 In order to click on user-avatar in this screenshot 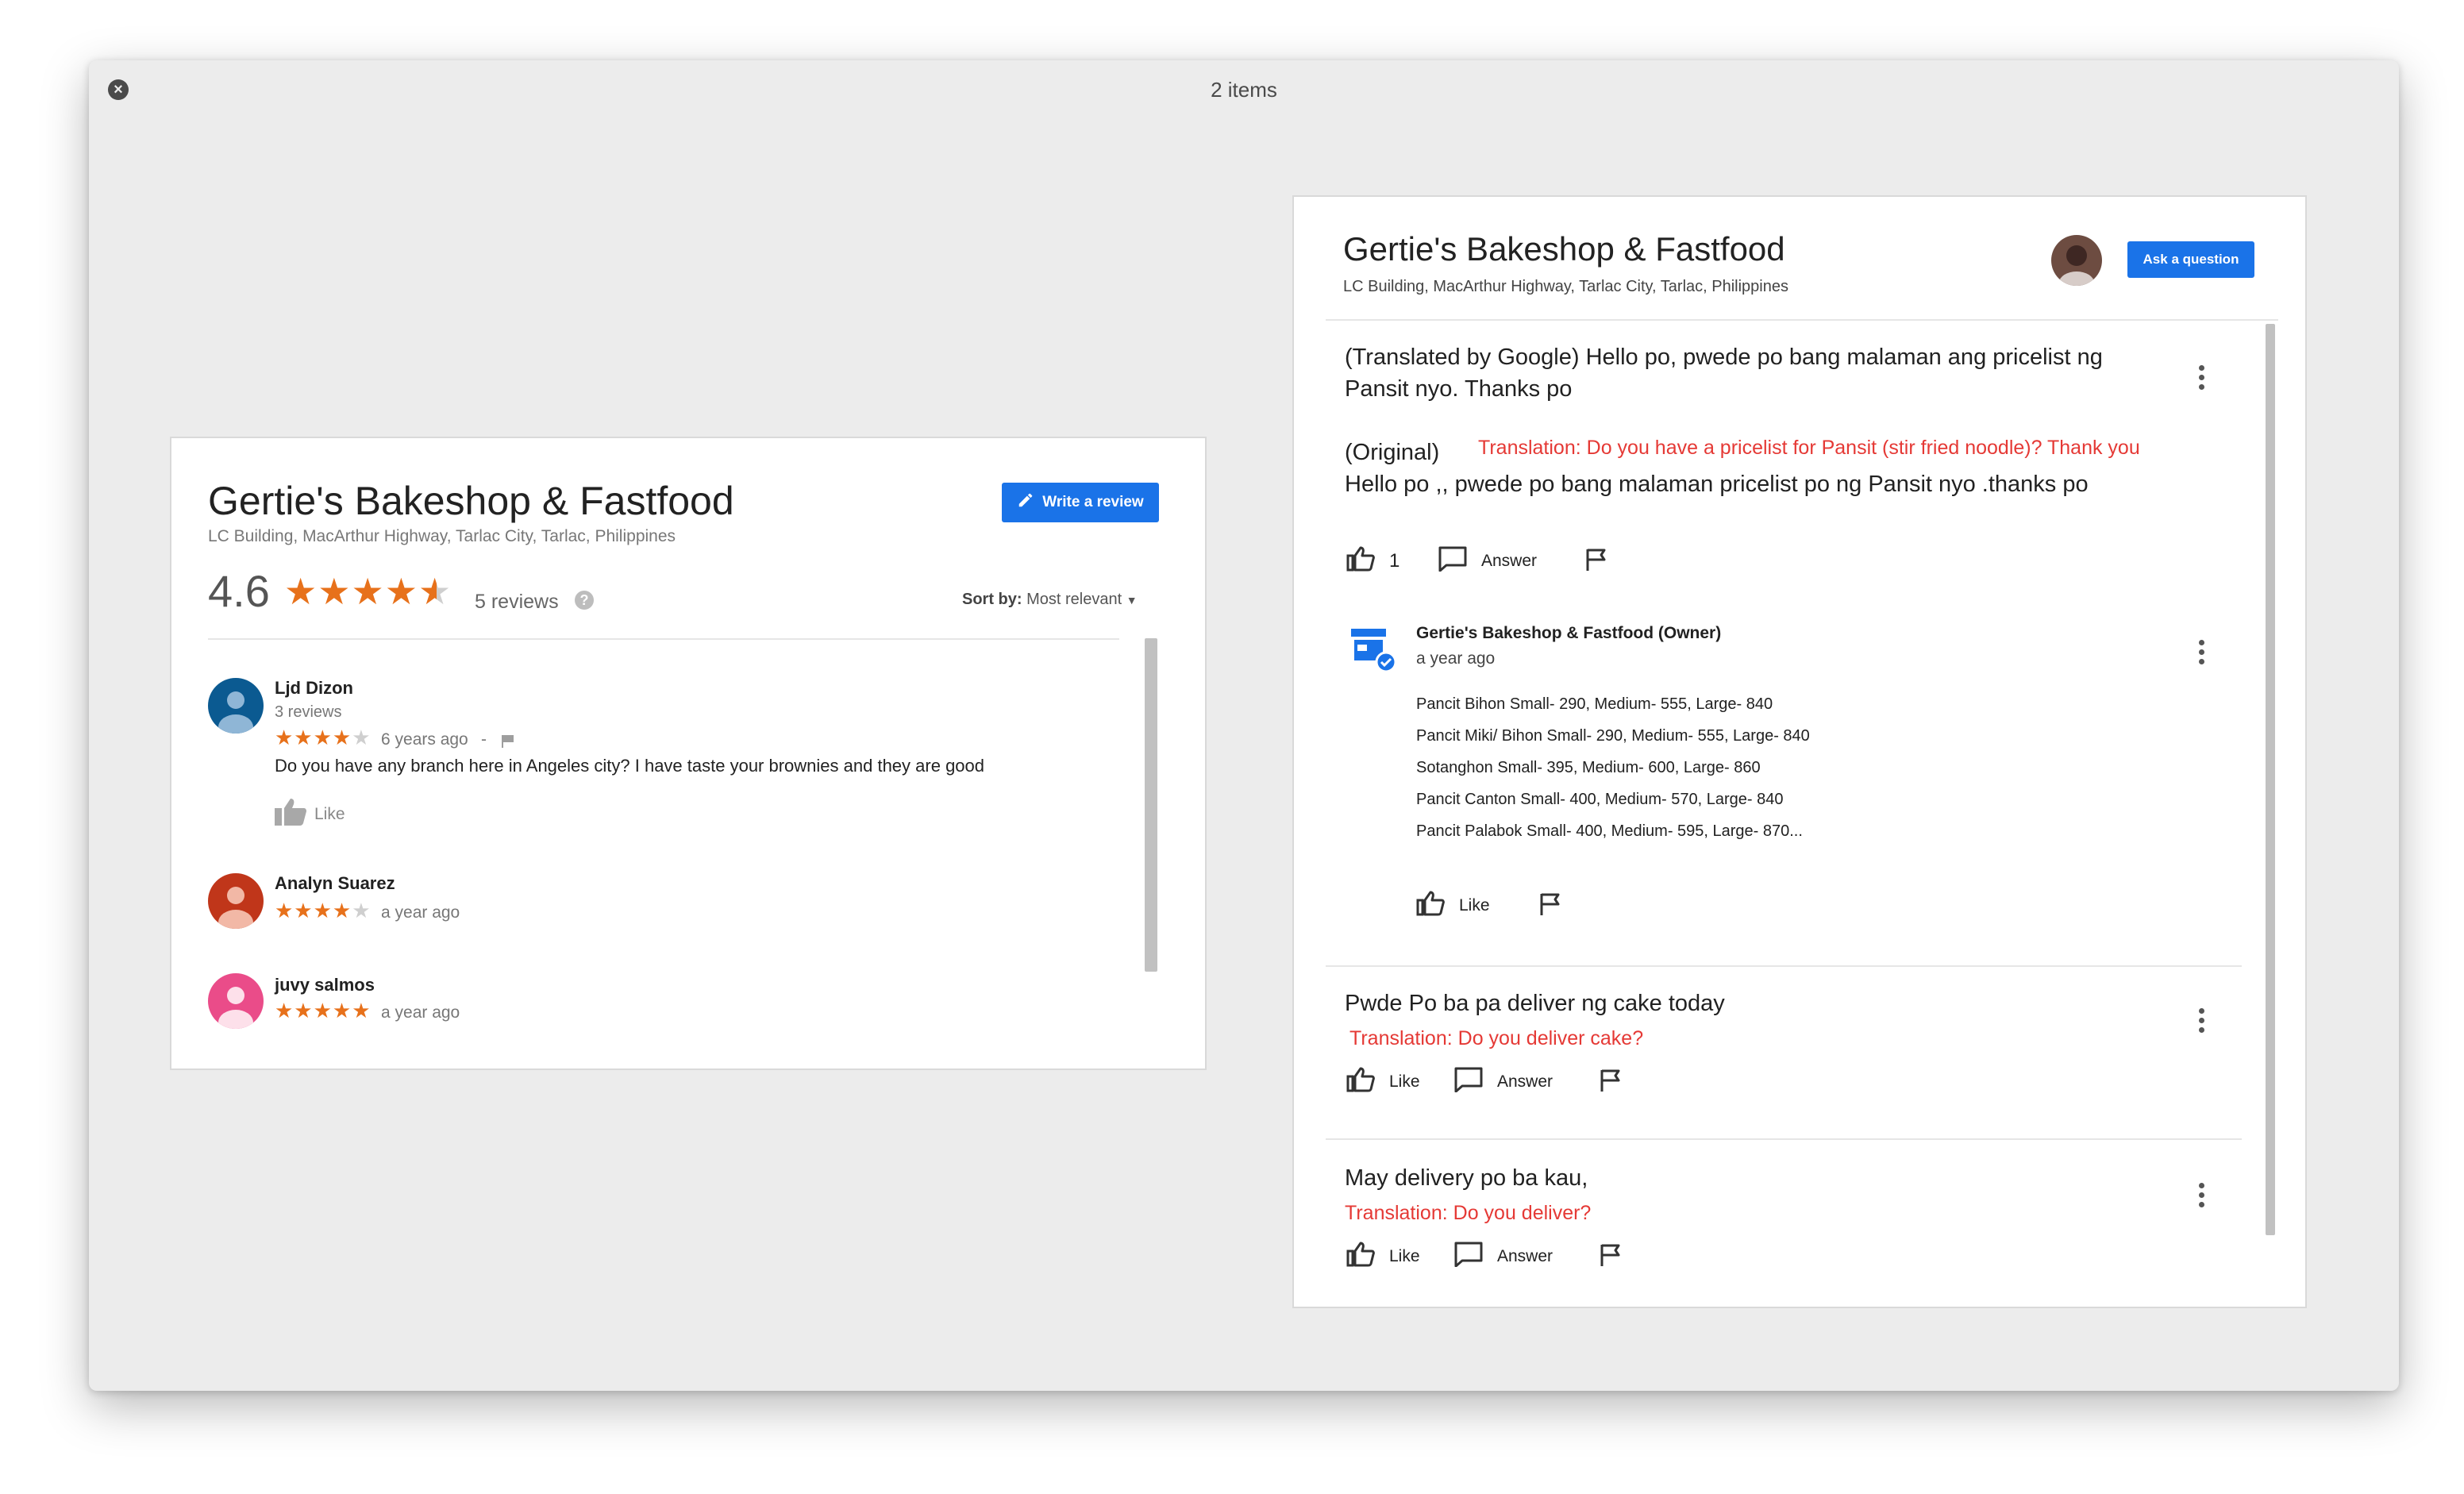, I will do `click(2076, 260)`.